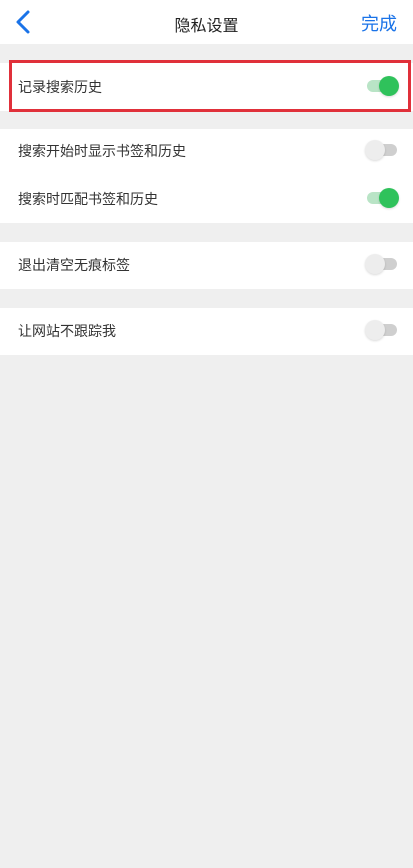  Describe the element at coordinates (88, 200) in the screenshot. I see `setting-label: 搜索时匹配书签和历史` at that location.